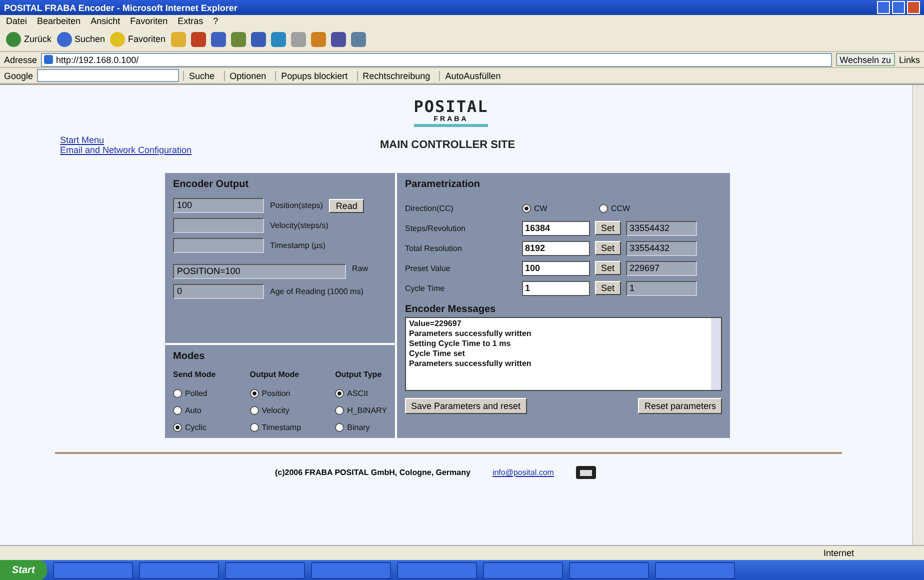 The image size is (924, 580). Describe the element at coordinates (556, 248) in the screenshot. I see `parameter-input: 8192` at that location.